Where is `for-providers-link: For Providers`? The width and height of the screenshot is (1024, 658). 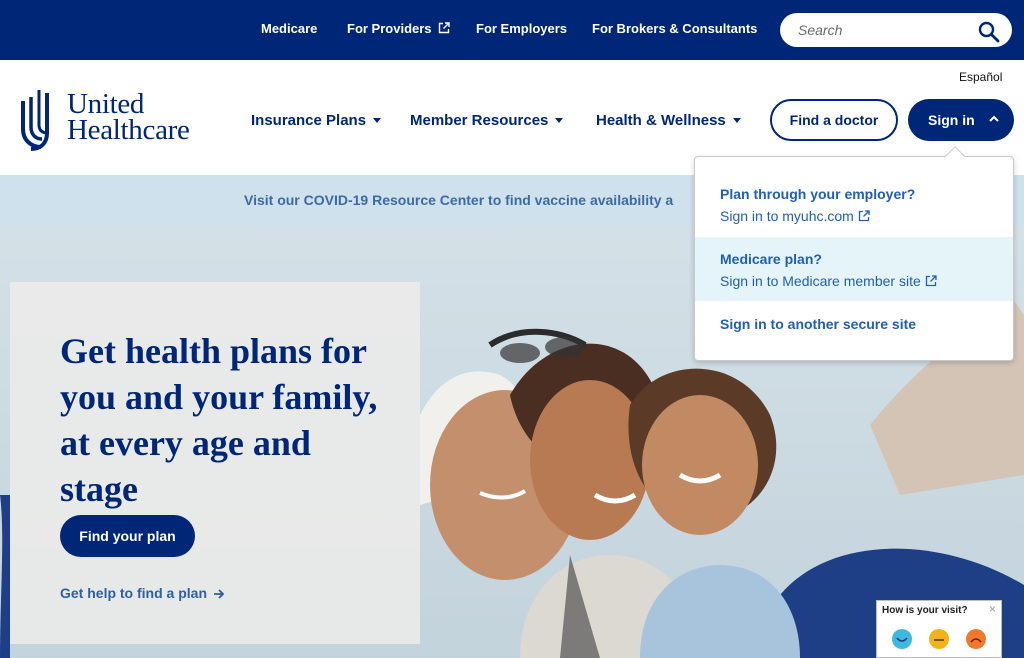 for-providers-link: For Providers is located at coordinates (398, 28).